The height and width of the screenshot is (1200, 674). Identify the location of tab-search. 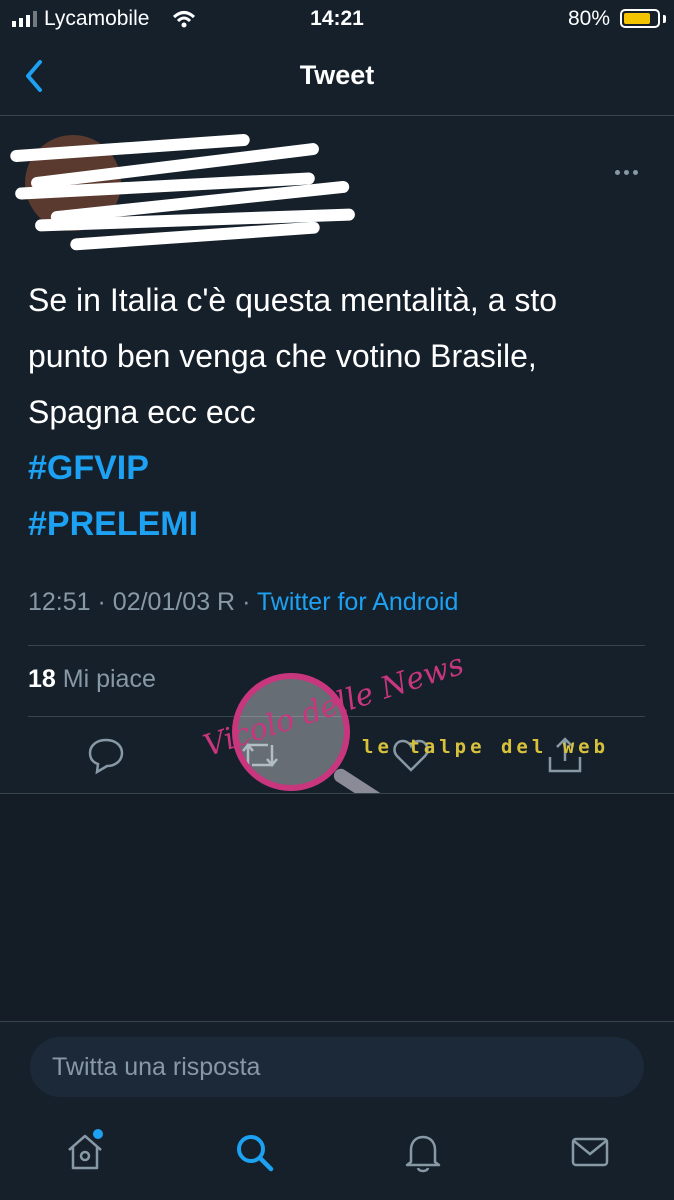
(254, 1152).